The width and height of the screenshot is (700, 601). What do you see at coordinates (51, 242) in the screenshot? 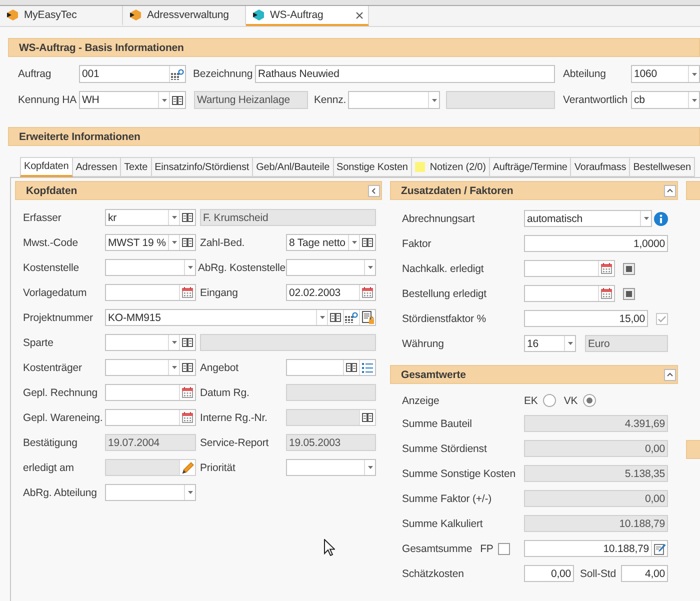
I see `field-label: Mwst.-Code` at bounding box center [51, 242].